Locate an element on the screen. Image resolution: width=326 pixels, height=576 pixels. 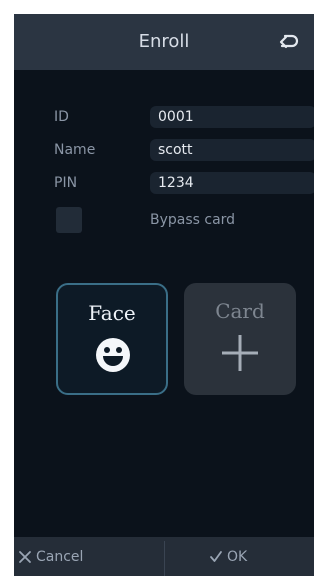
name-label: Name is located at coordinates (75, 150).